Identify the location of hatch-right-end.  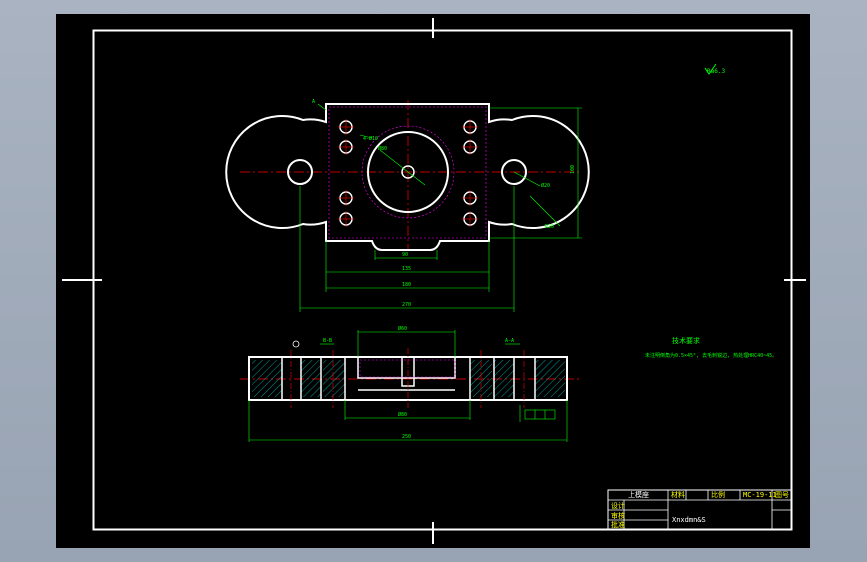
(550, 378).